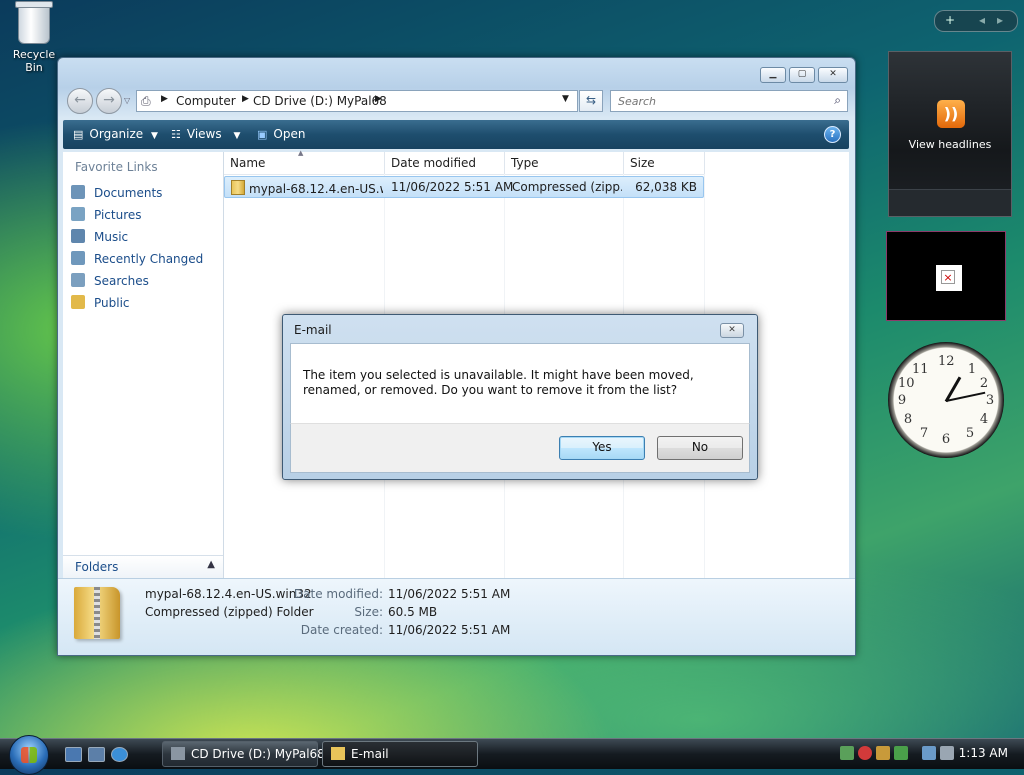 Image resolution: width=1024 pixels, height=775 pixels. I want to click on internet-explorer-icon, so click(119, 754).